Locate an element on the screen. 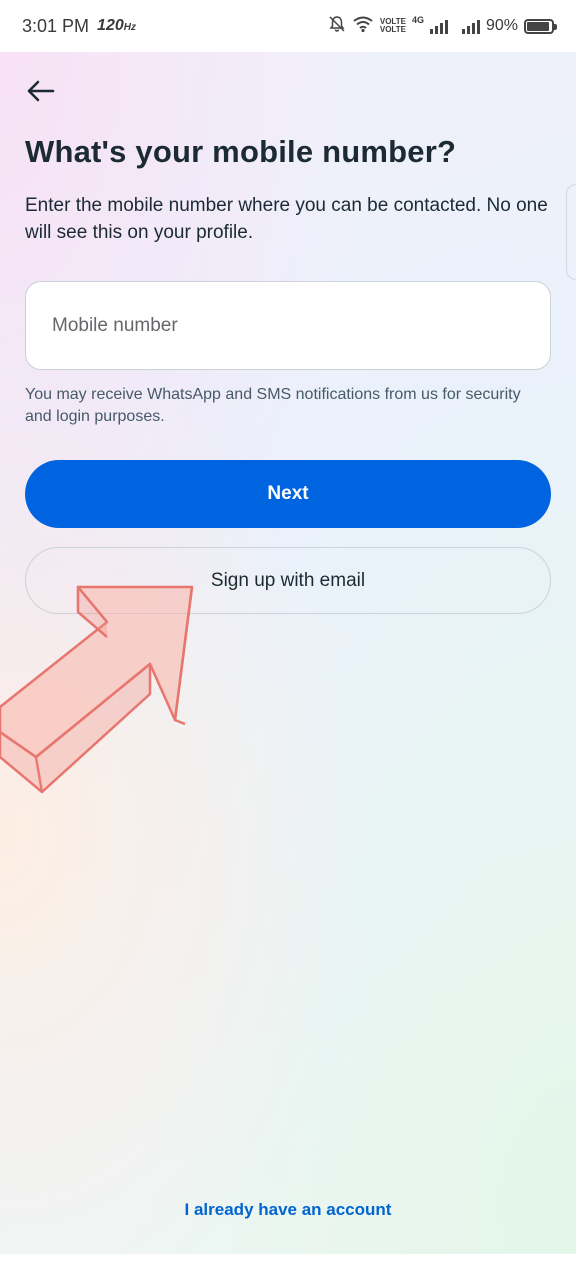 The height and width of the screenshot is (1280, 576). back-button is located at coordinates (40, 93).